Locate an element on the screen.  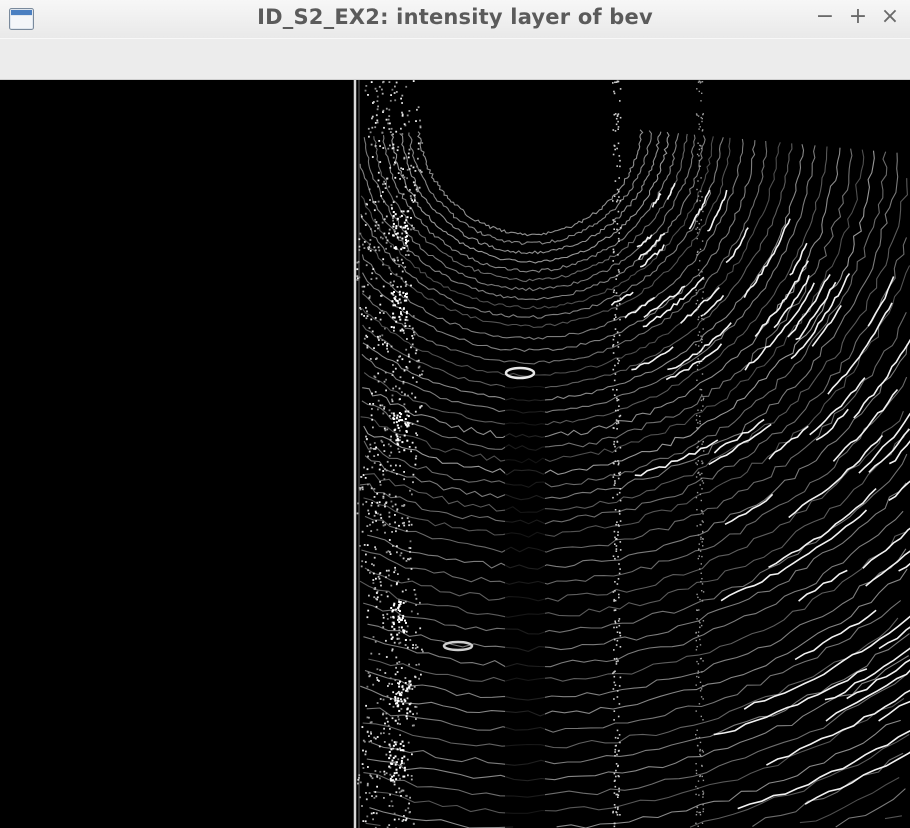
scan-ring is located at coordinates (635, 624).